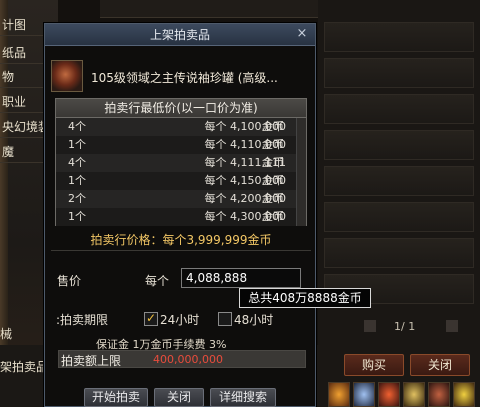 The image size is (480, 407). I want to click on buy-button: 购买, so click(374, 365).